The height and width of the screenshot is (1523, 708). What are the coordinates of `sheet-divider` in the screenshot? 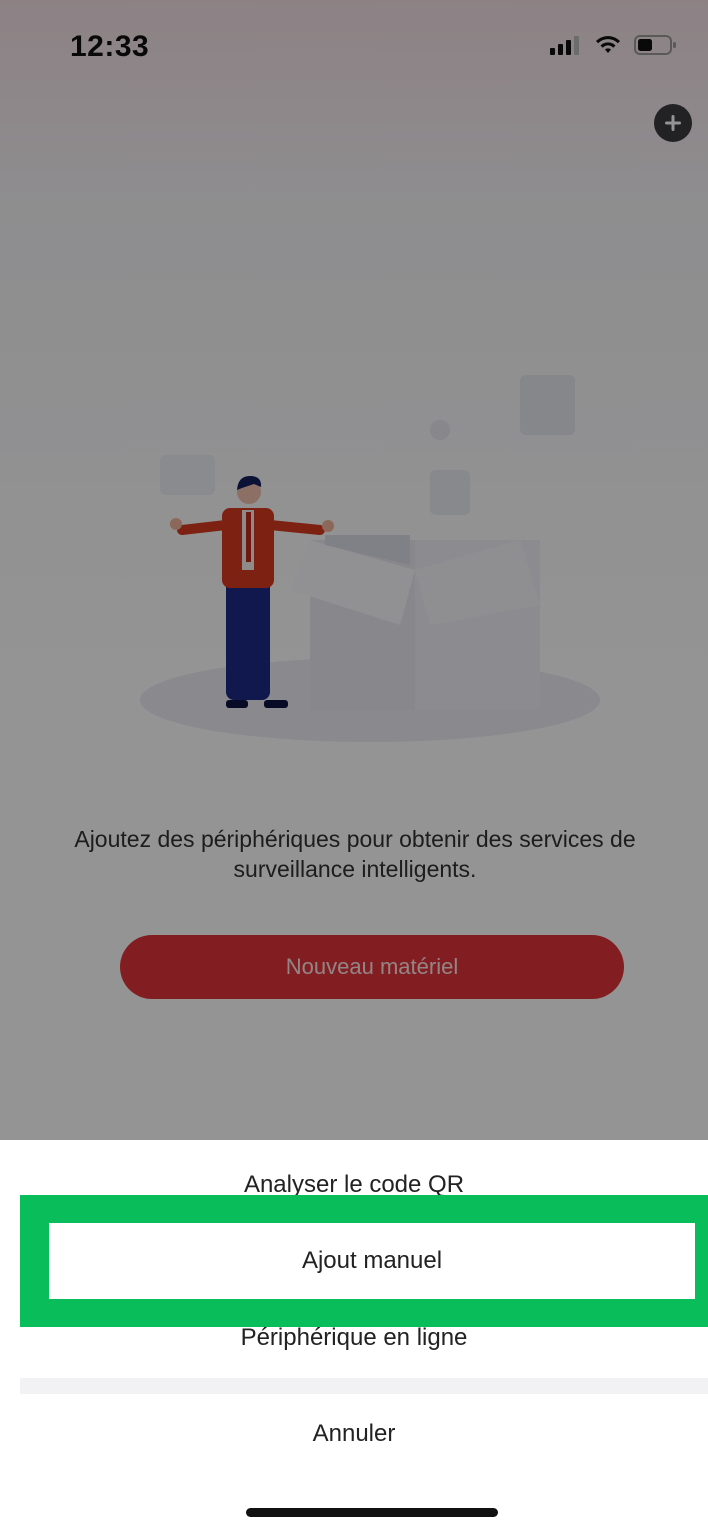 It's located at (364, 1386).